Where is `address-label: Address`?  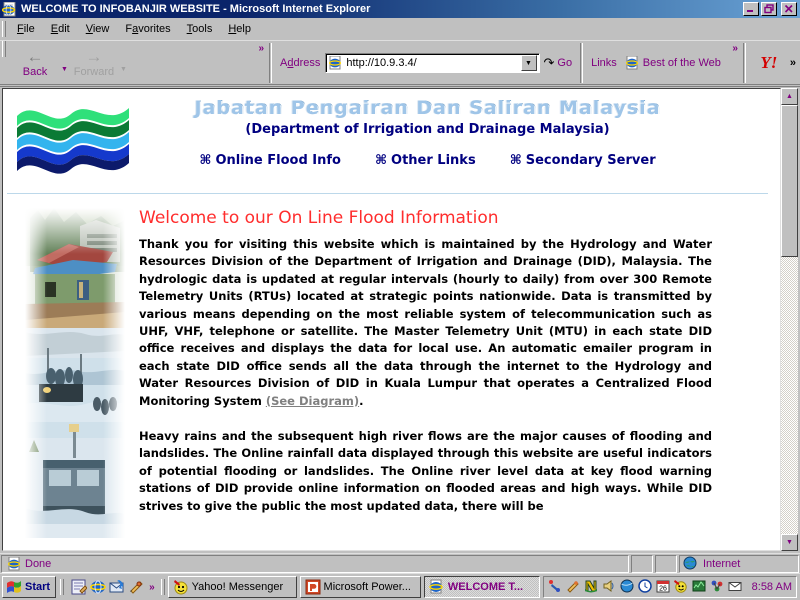
address-label: Address is located at coordinates (300, 63).